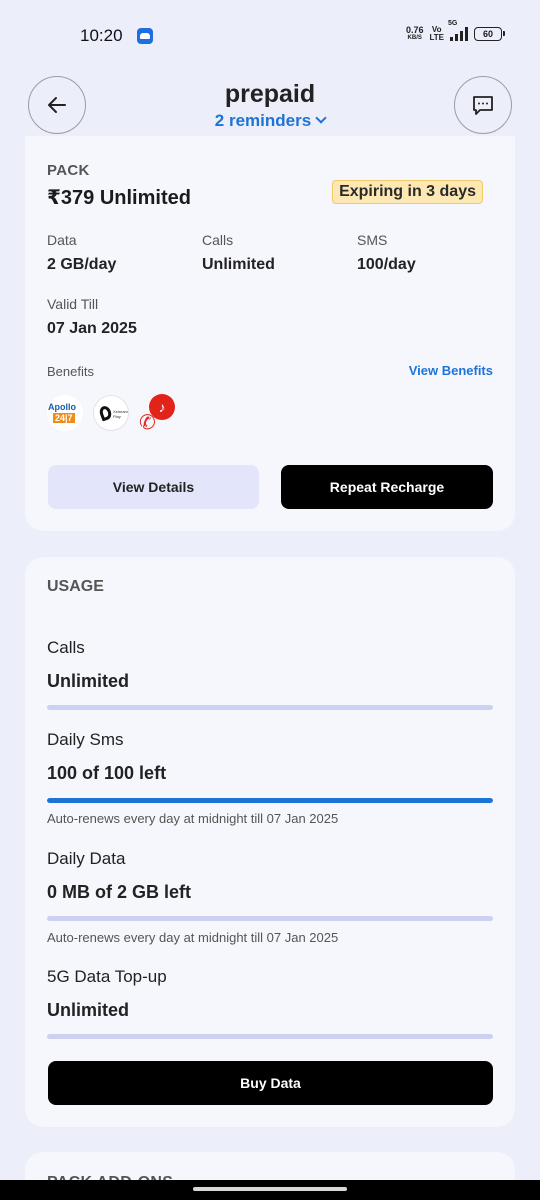 This screenshot has width=540, height=1200. What do you see at coordinates (66, 647) in the screenshot?
I see `usage-calls-label: Calls` at bounding box center [66, 647].